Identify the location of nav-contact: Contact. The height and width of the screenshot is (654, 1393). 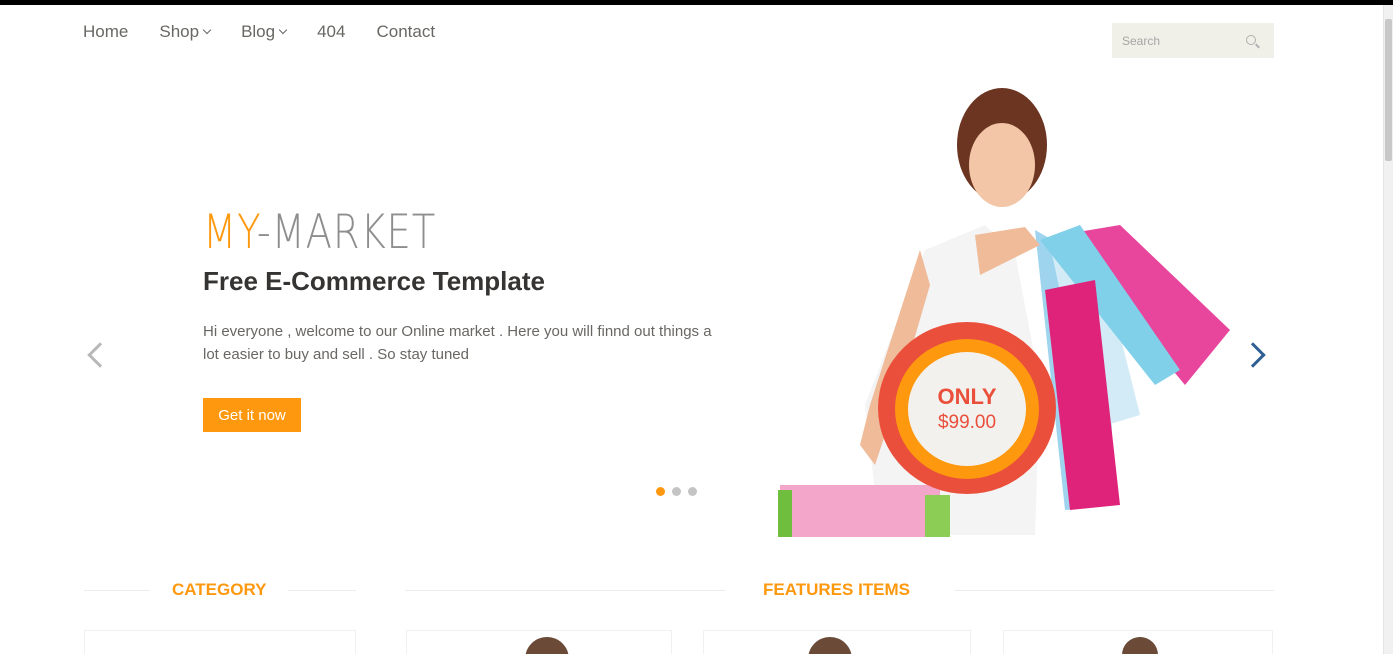
(405, 32).